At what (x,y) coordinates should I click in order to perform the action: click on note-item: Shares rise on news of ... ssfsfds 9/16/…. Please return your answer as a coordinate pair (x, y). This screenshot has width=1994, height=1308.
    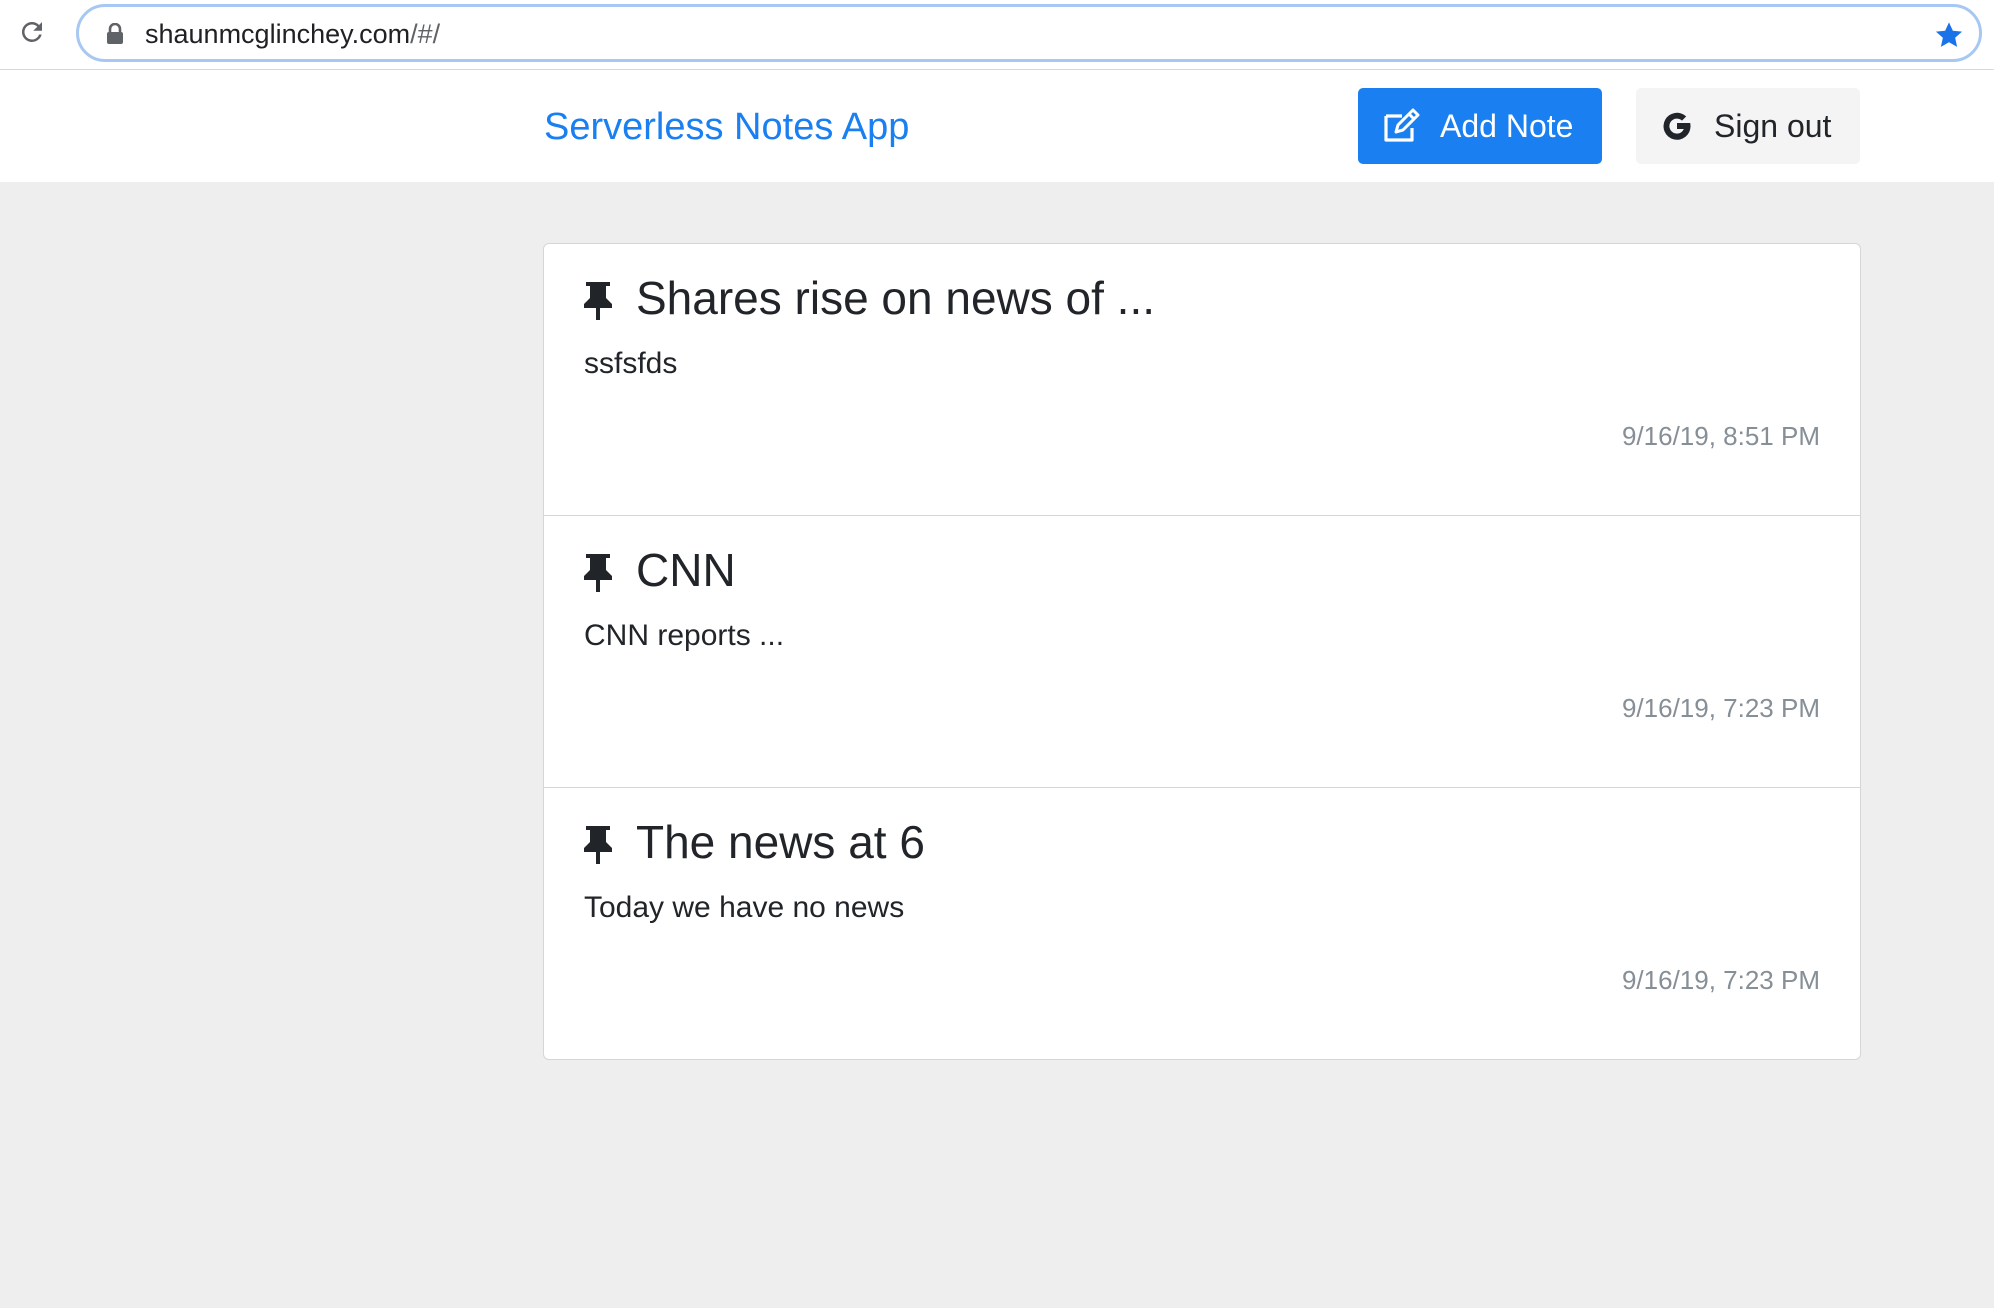
    Looking at the image, I should click on (1202, 380).